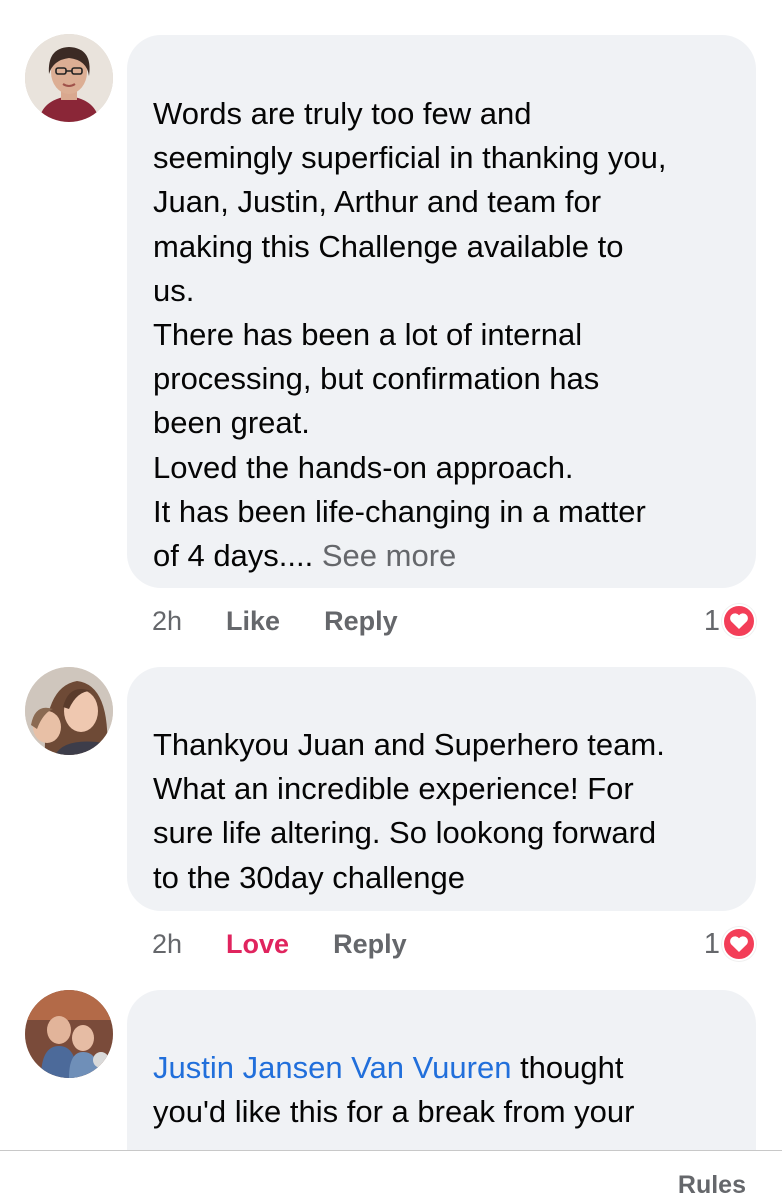 Image resolution: width=782 pixels, height=1200 pixels. I want to click on see-more-link: See more, so click(389, 555).